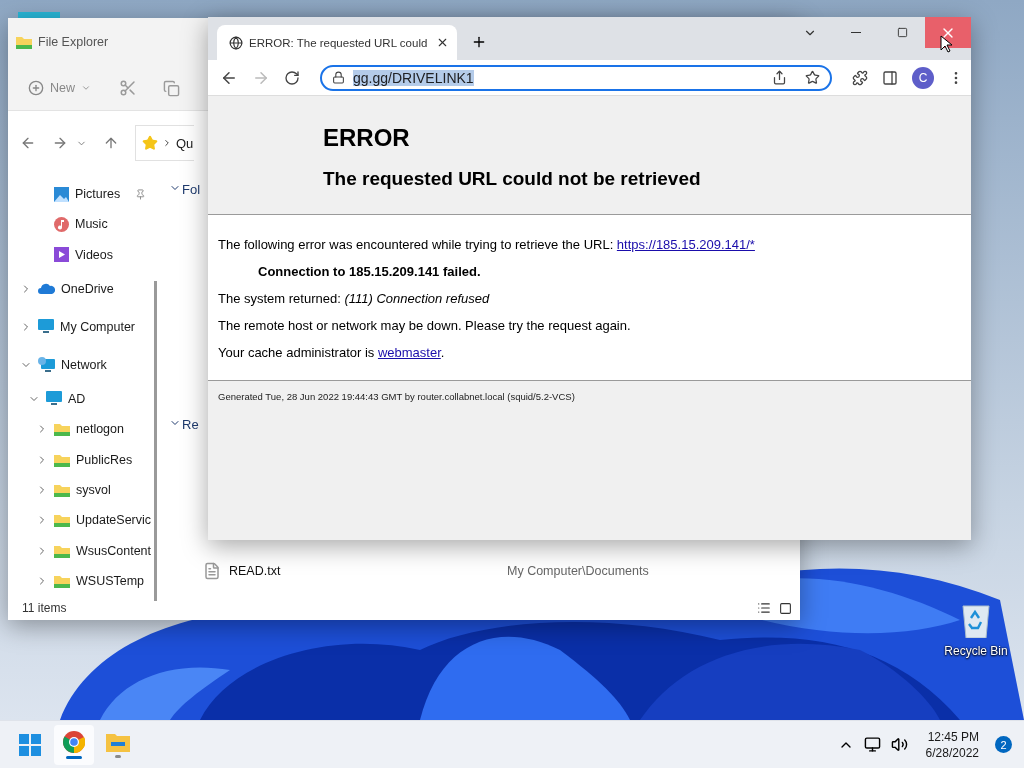 This screenshot has width=1024, height=768. What do you see at coordinates (191, 189) in the screenshot?
I see `section-heading: Fol` at bounding box center [191, 189].